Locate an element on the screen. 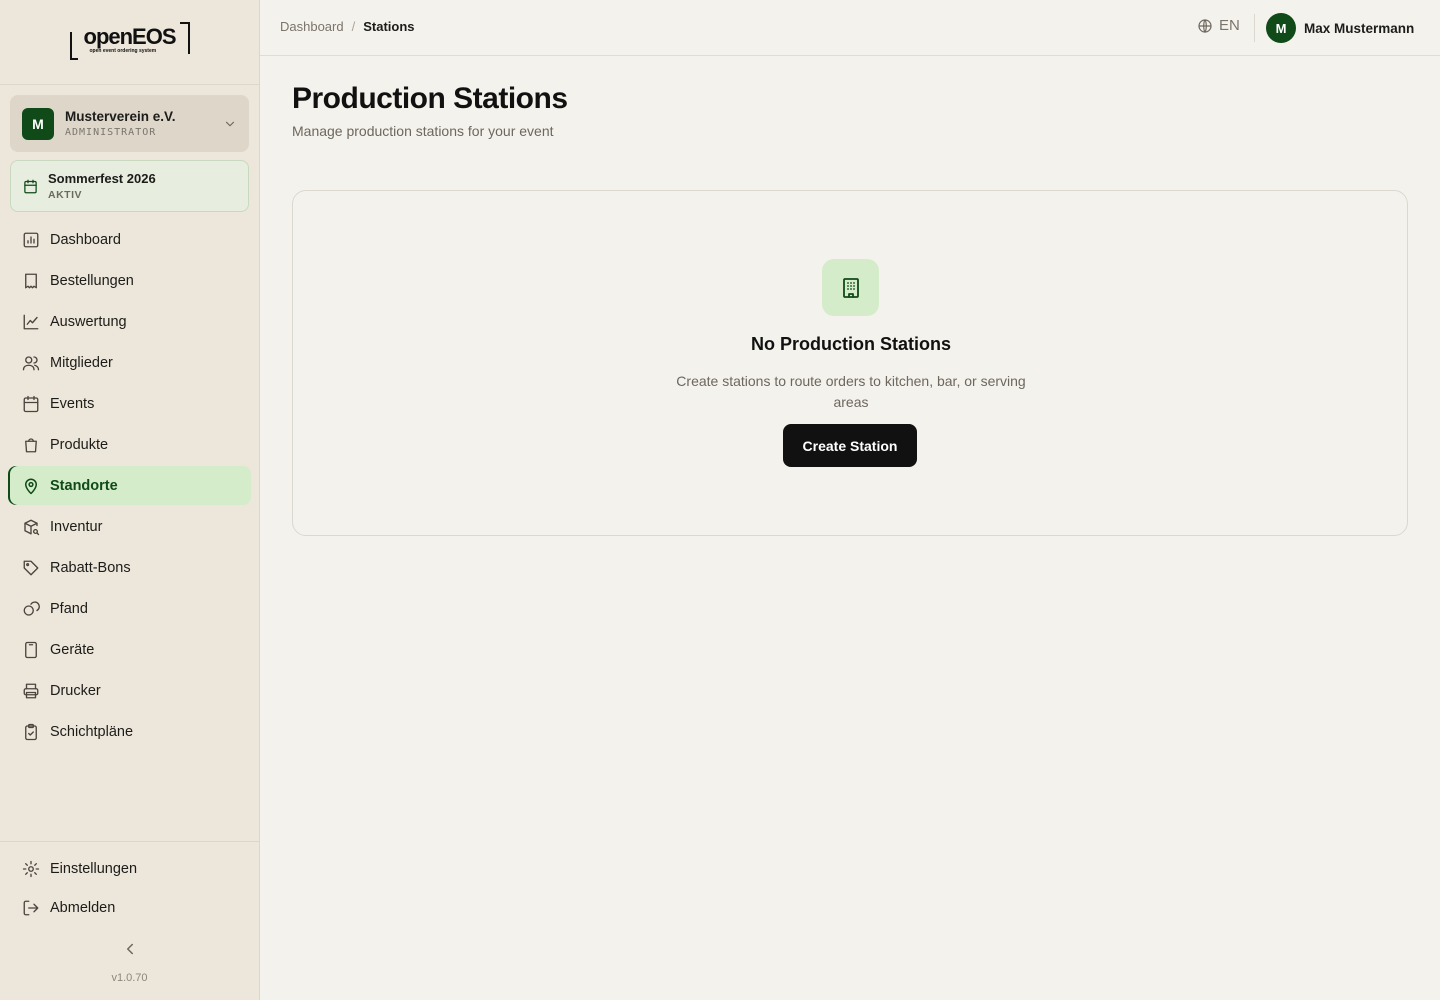 Image resolution: width=1440 pixels, height=1000 pixels. sidebar-item-drucker: Drucker is located at coordinates (129, 690).